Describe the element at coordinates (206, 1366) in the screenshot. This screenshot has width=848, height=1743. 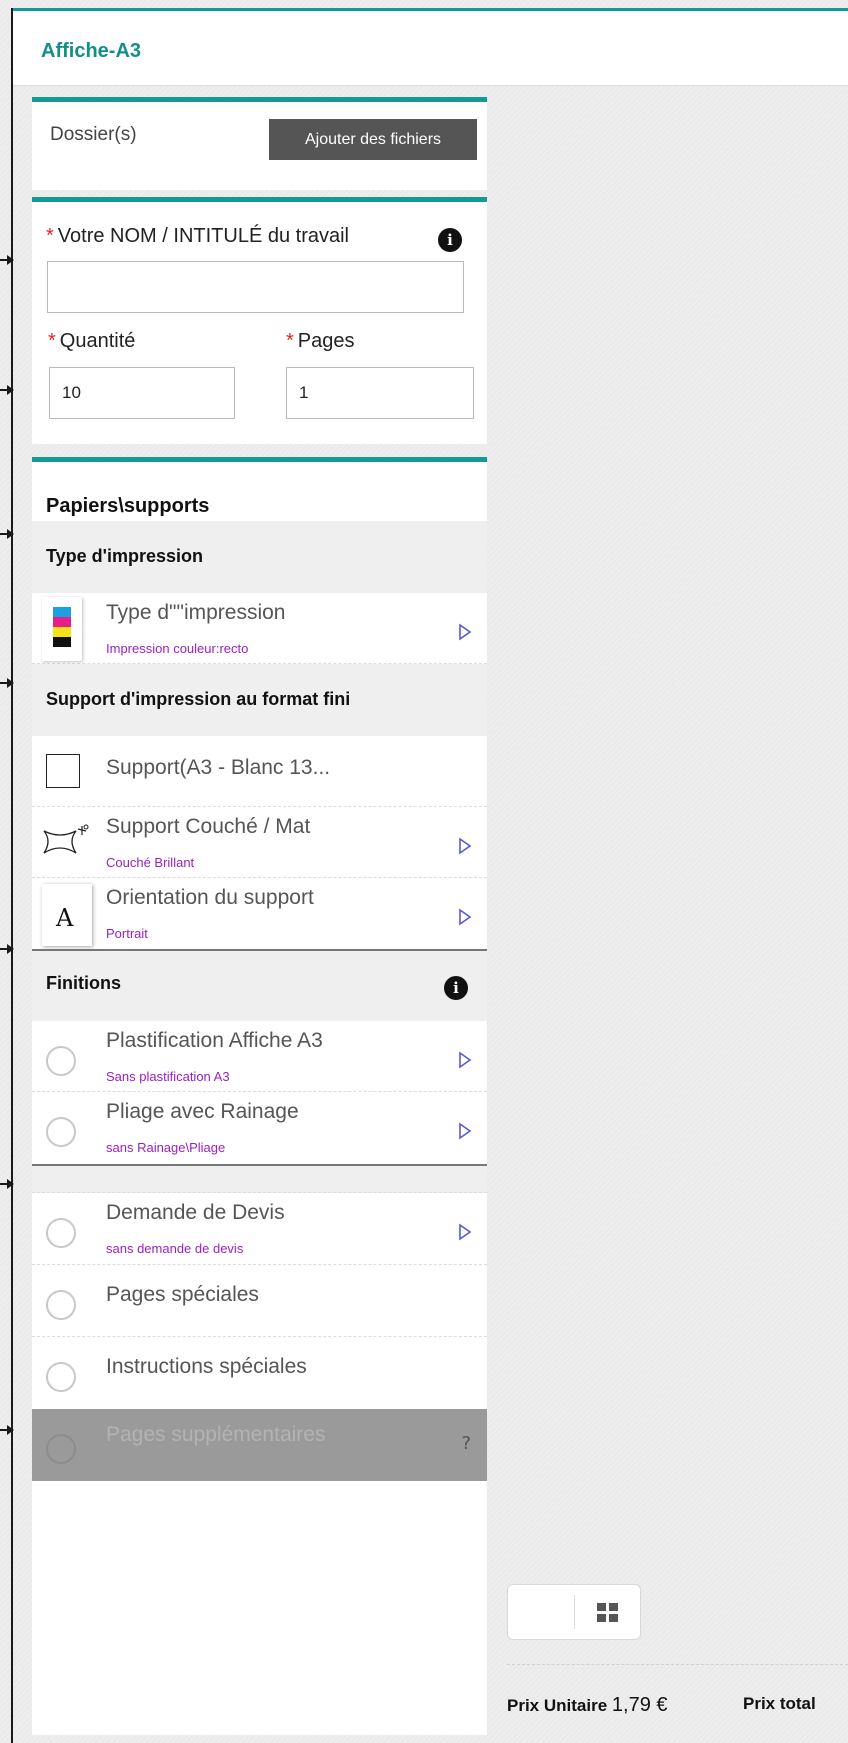
I see `option-title: Instructions spéciales` at that location.